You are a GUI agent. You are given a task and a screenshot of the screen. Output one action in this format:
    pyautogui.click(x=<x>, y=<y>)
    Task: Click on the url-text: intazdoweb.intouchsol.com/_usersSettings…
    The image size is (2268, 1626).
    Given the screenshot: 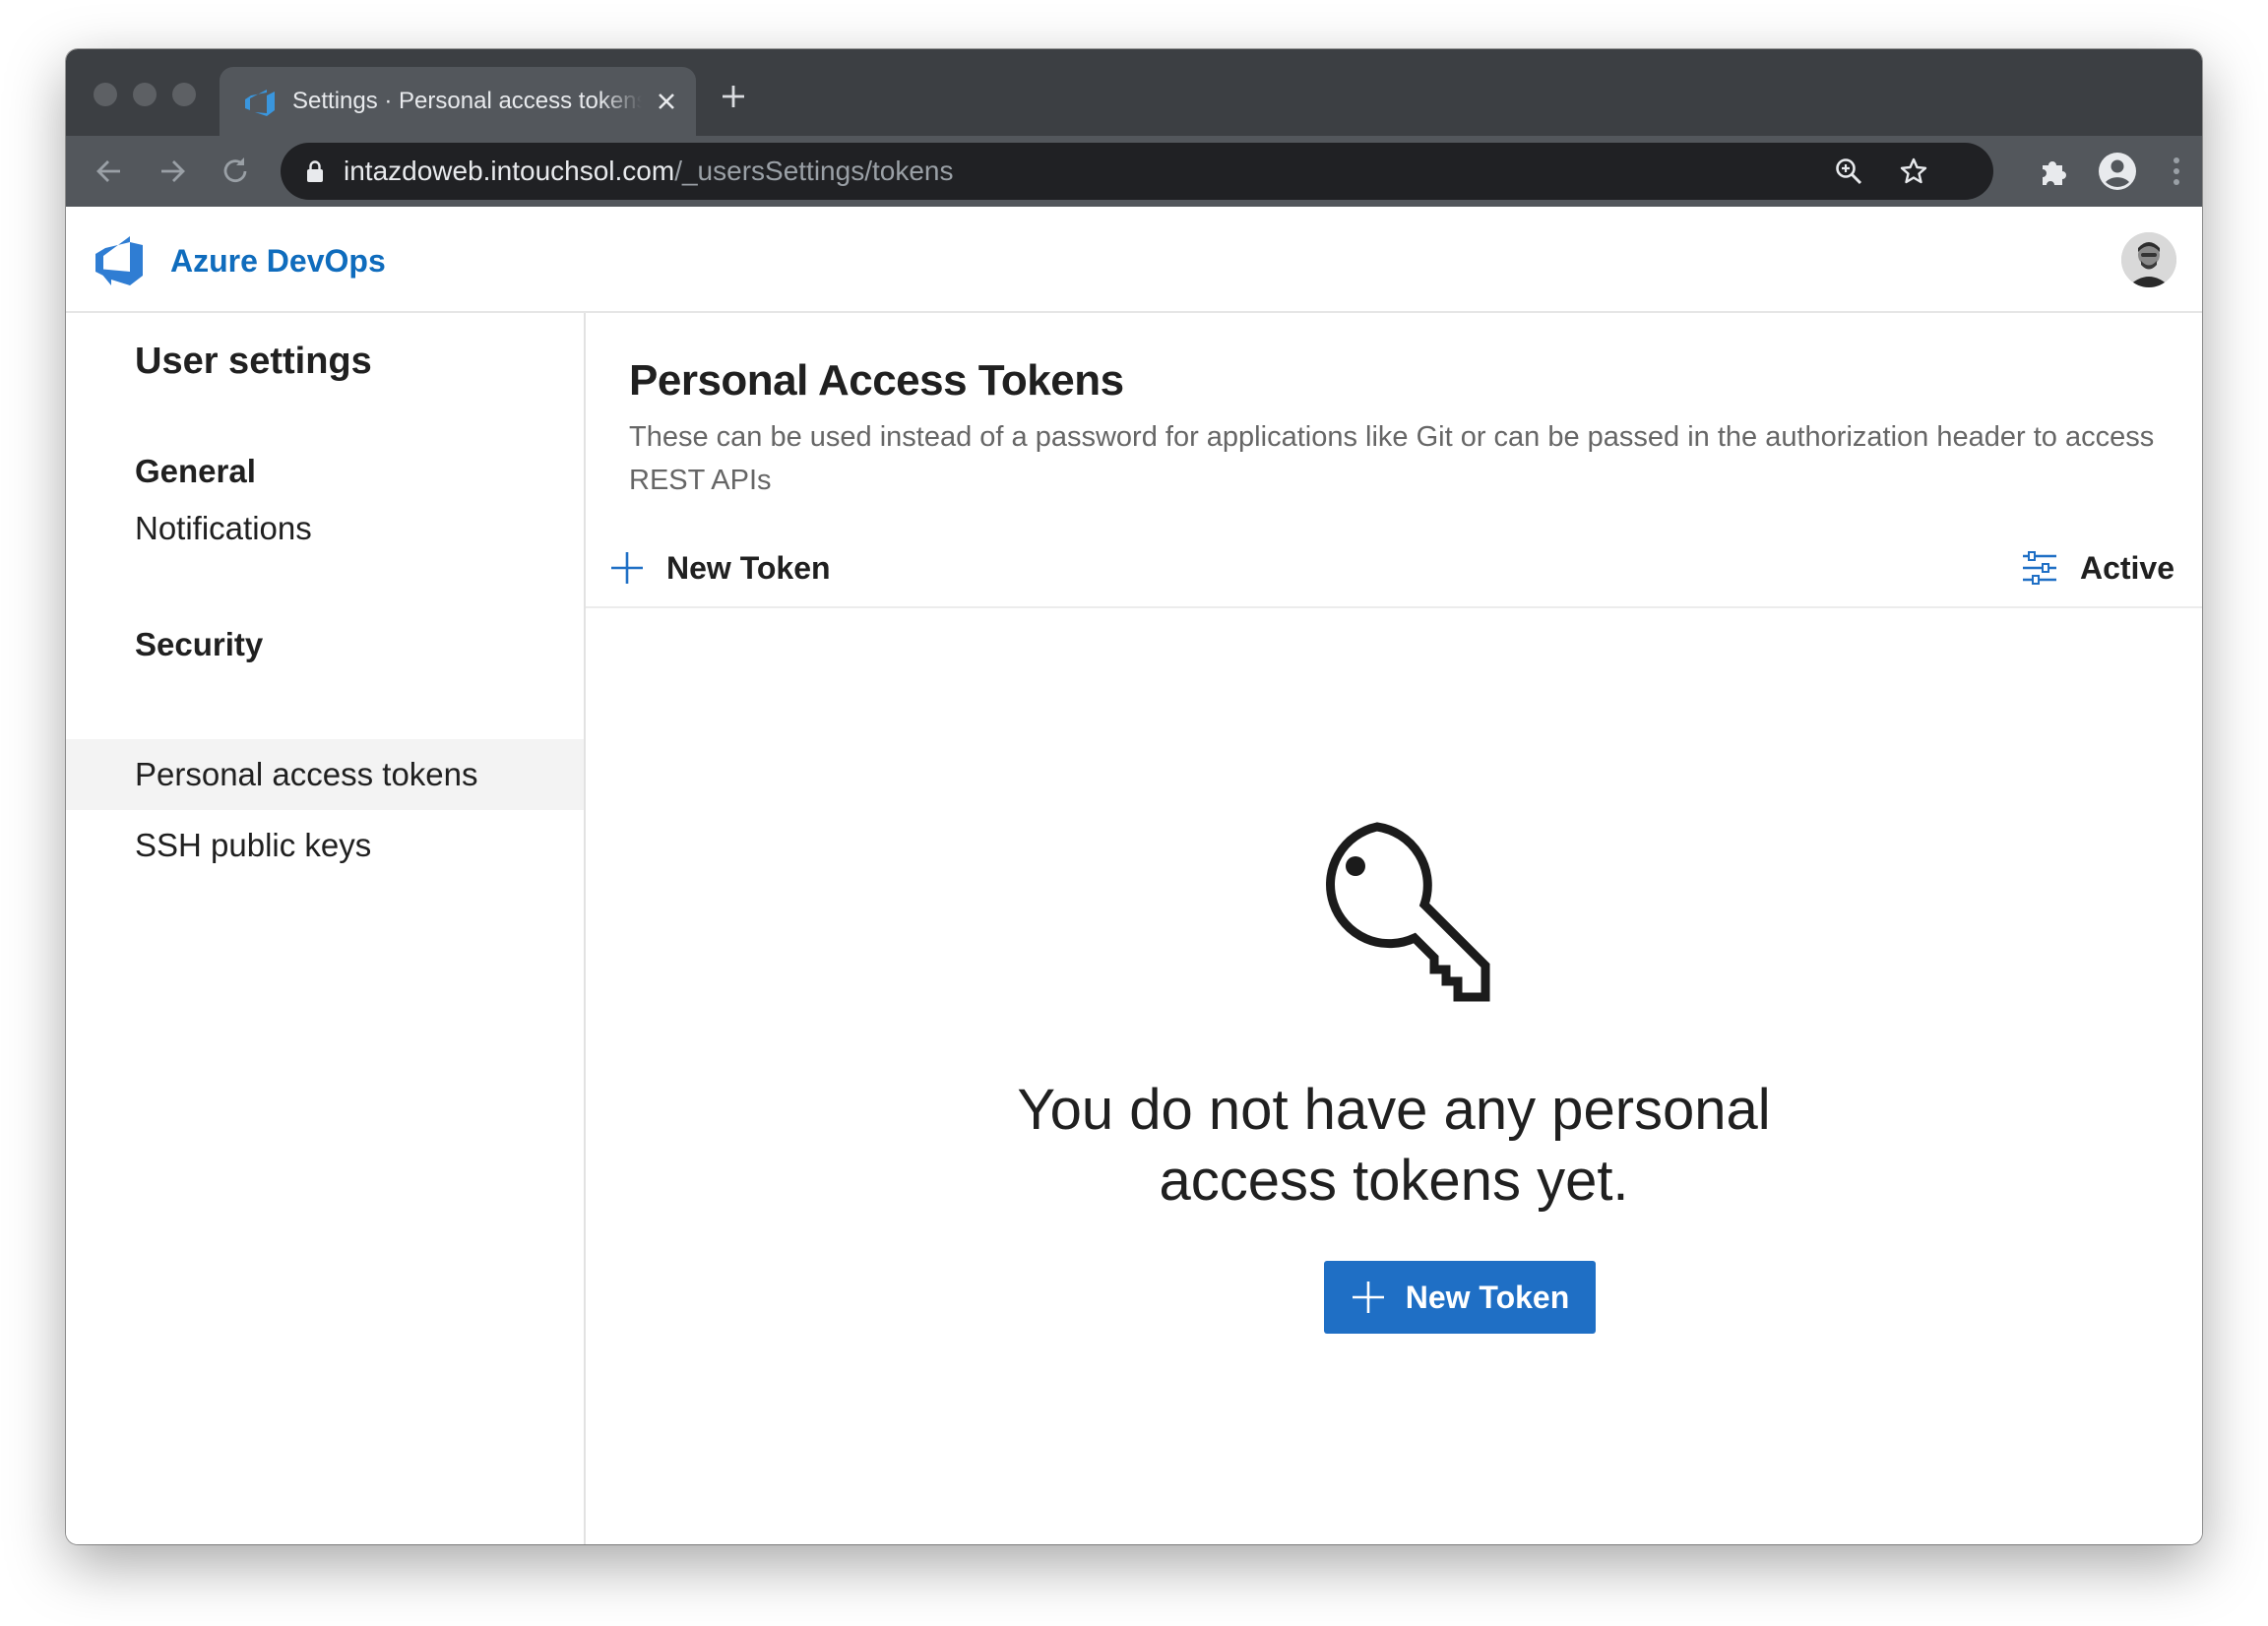 What is the action you would take?
    pyautogui.click(x=648, y=171)
    